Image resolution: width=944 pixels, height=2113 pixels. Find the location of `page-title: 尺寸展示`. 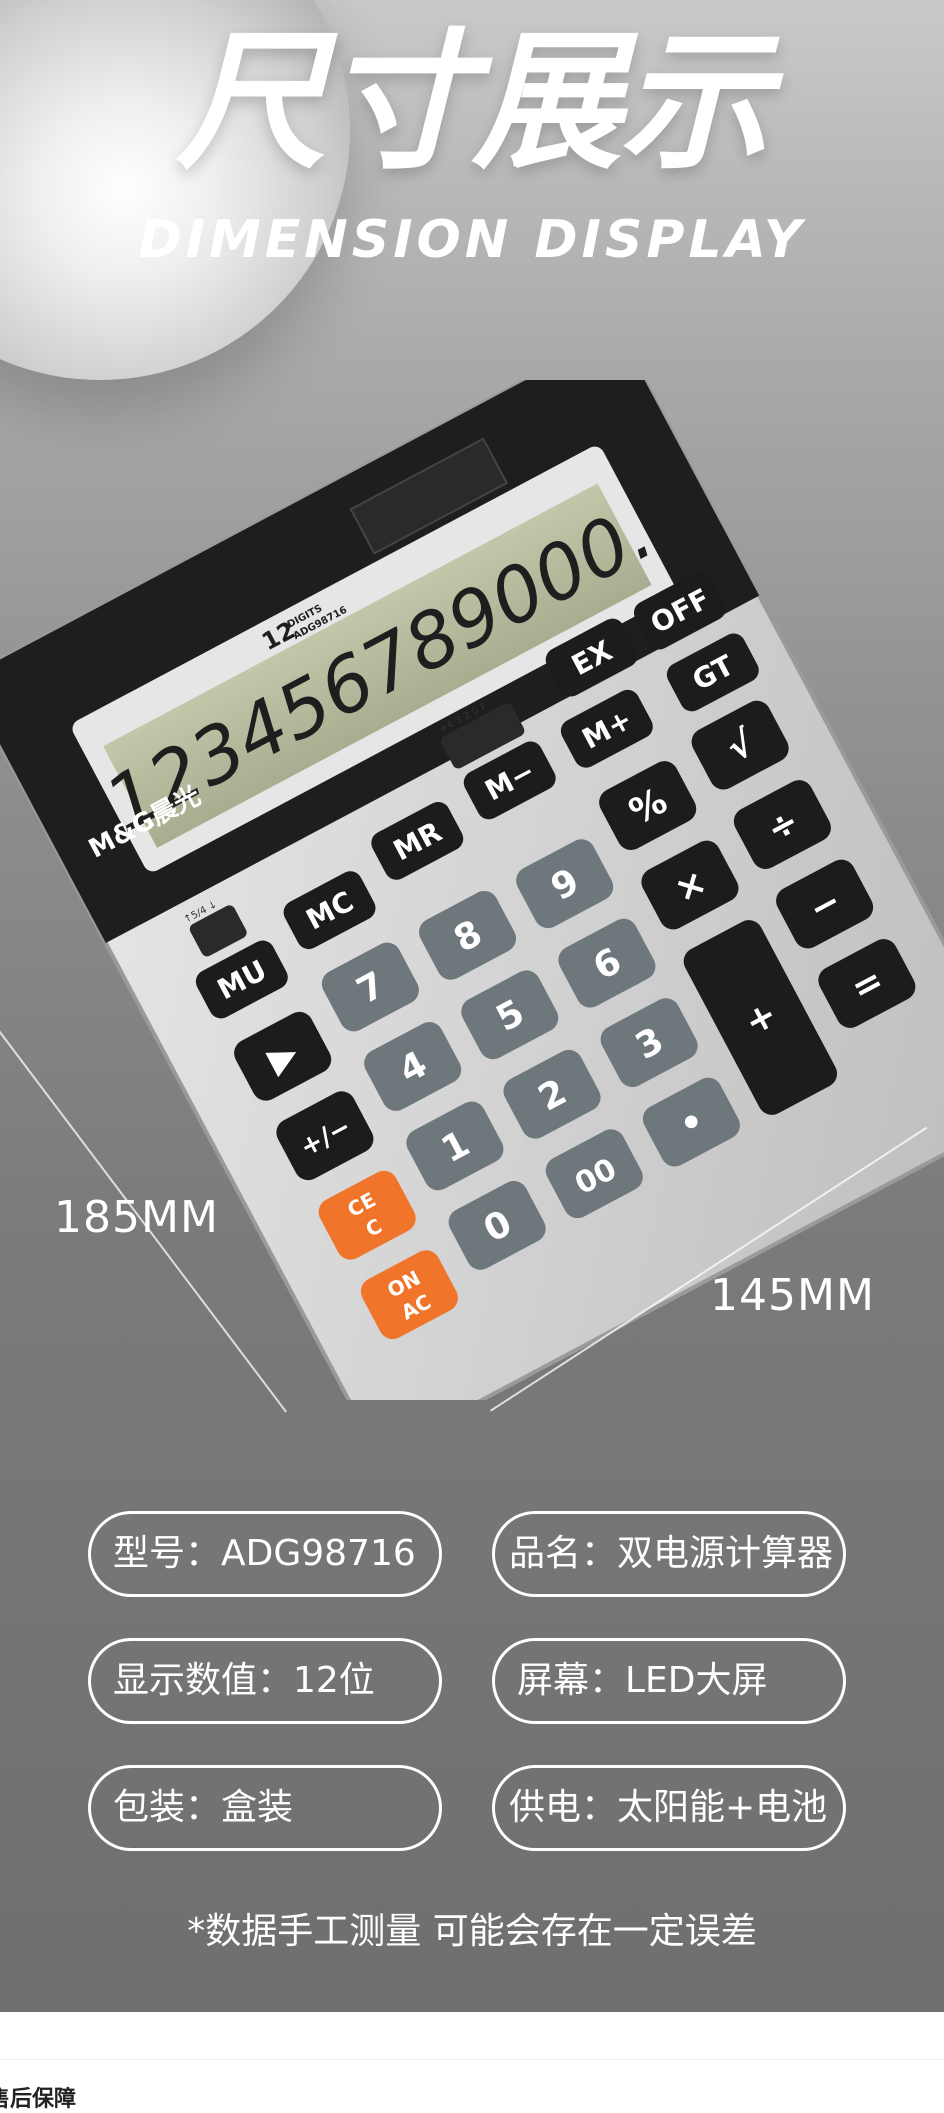

page-title: 尺寸展示 is located at coordinates (472, 103).